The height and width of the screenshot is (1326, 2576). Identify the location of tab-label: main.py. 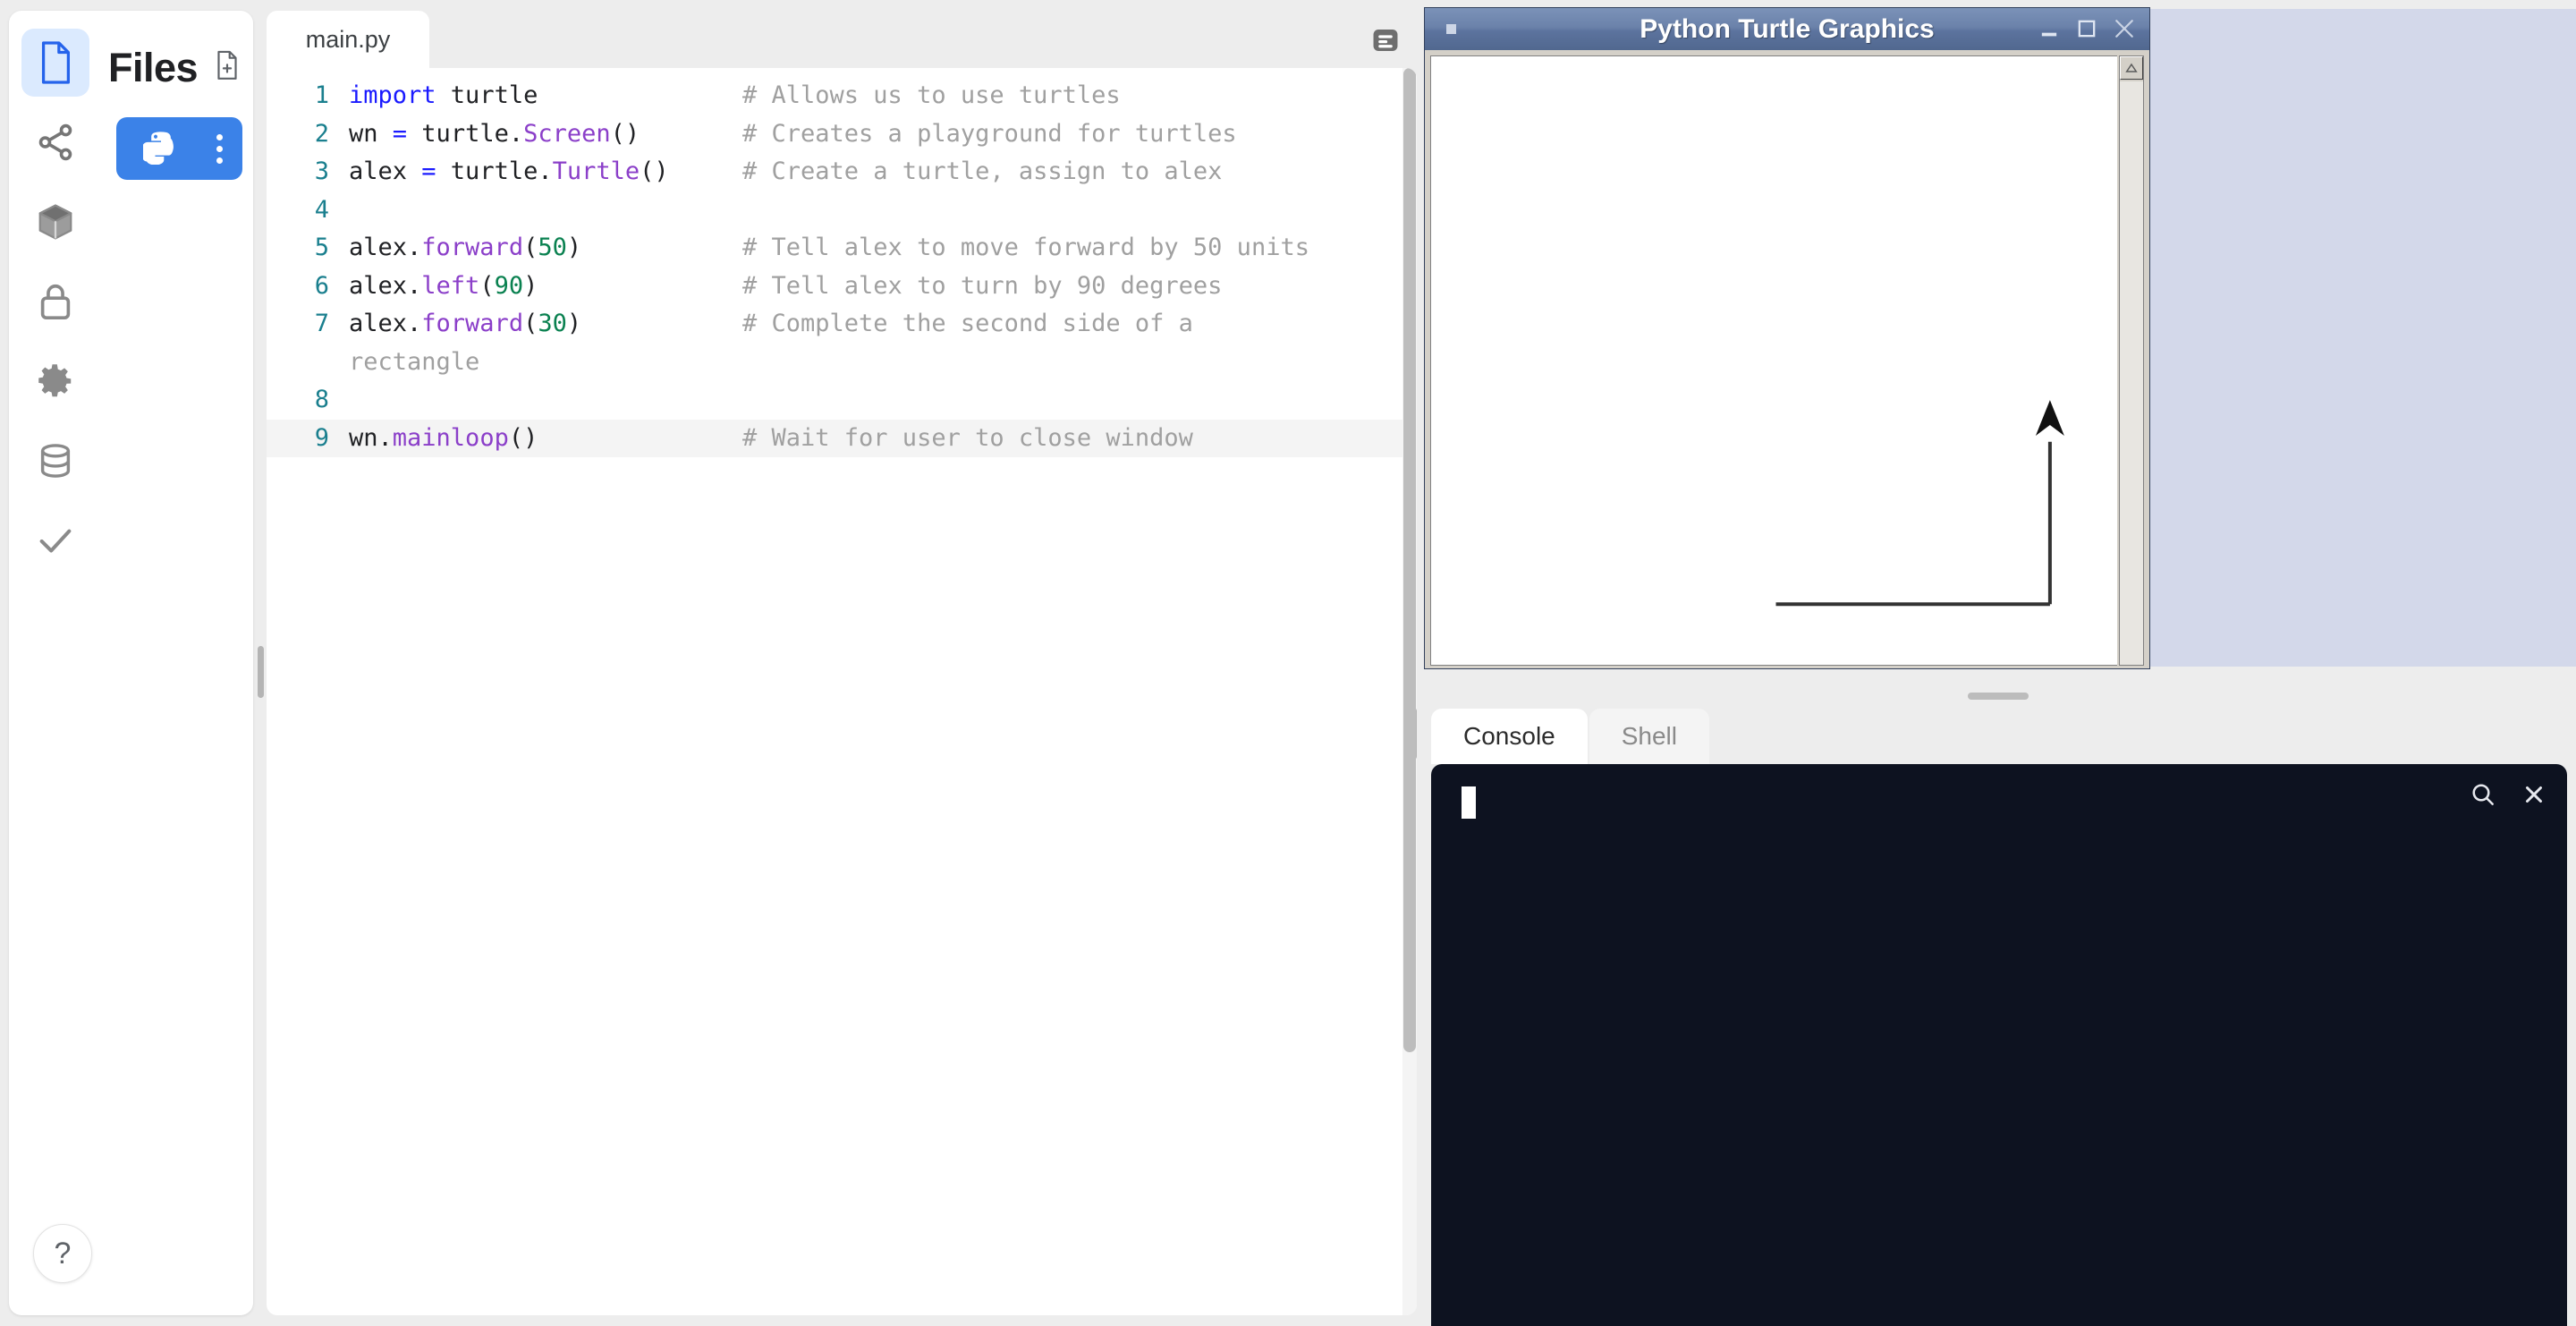
(348, 39).